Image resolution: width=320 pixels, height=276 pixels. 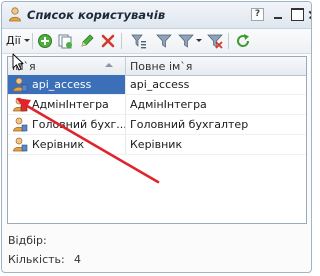 I want to click on filter-dropdown-arrow-icon, so click(x=199, y=40).